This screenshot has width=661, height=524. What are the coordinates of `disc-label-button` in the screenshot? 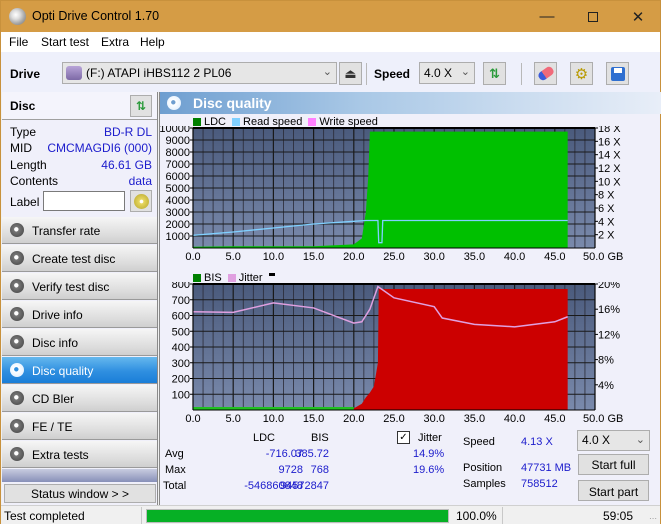 It's located at (141, 201).